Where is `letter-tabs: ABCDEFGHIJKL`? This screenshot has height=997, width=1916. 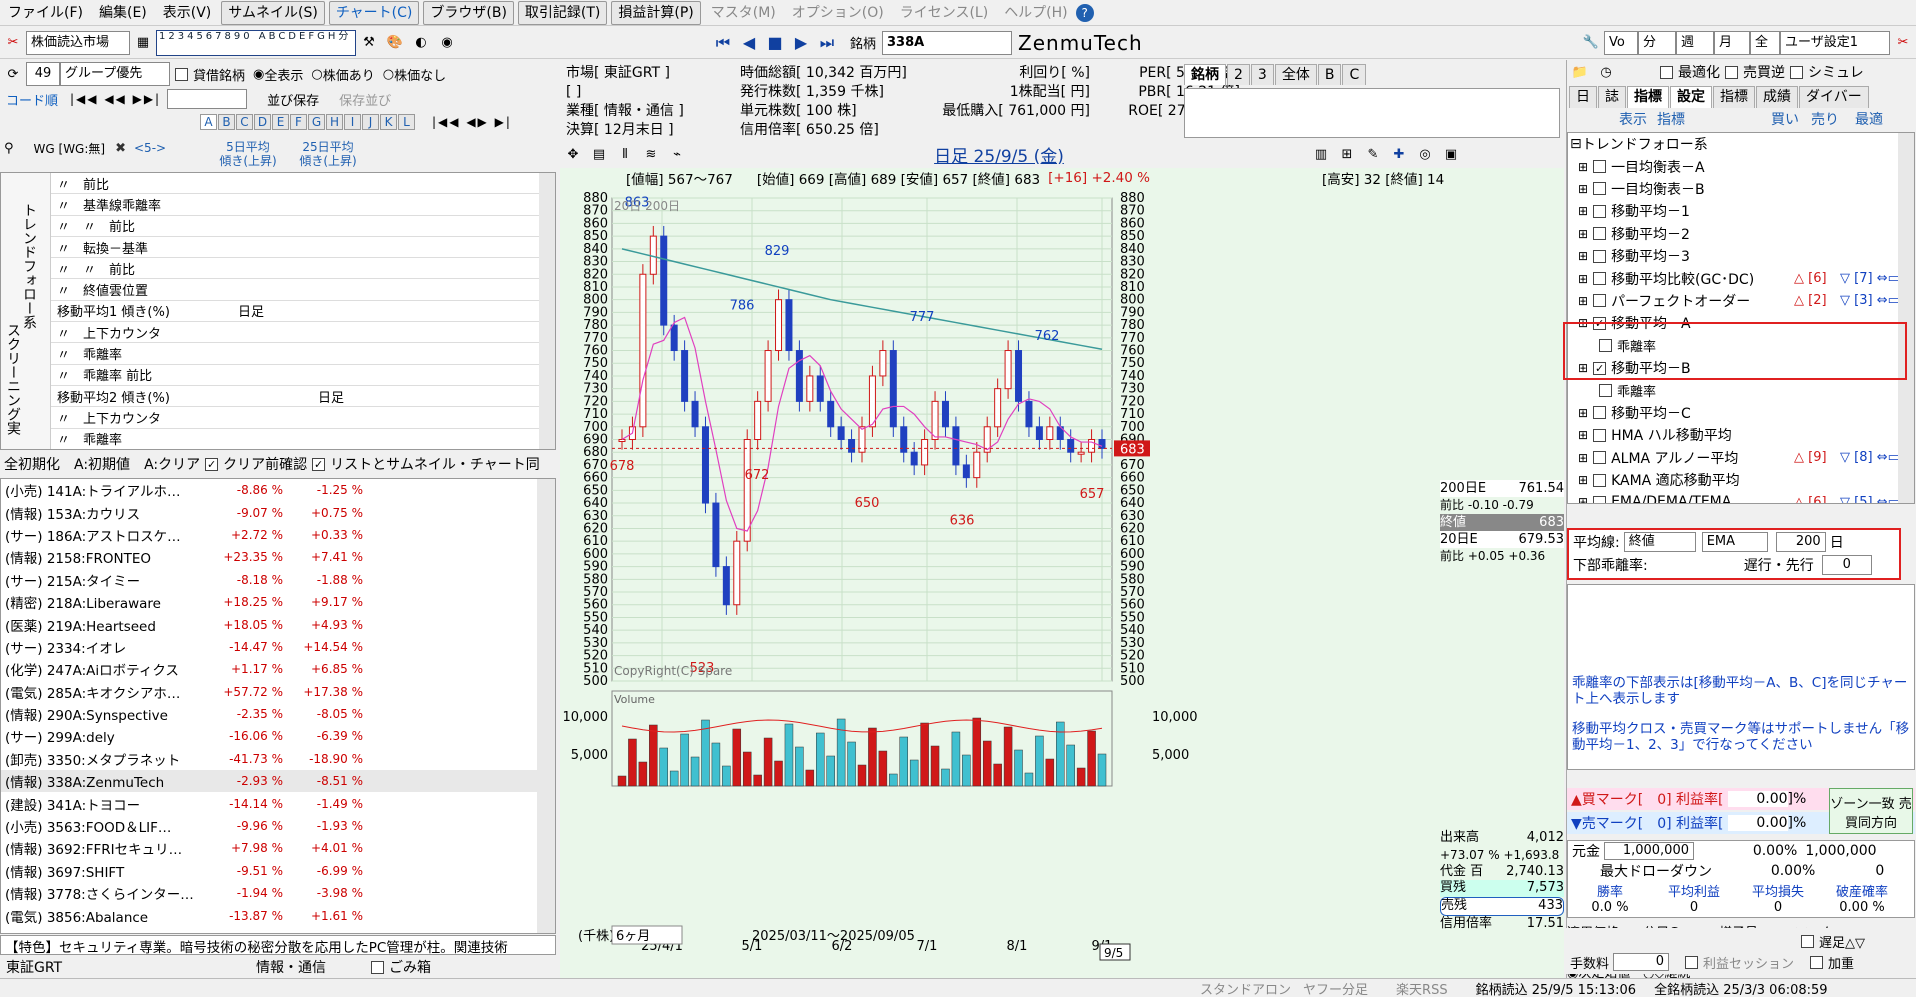 letter-tabs: ABCDEFGHIJKL is located at coordinates (308, 122).